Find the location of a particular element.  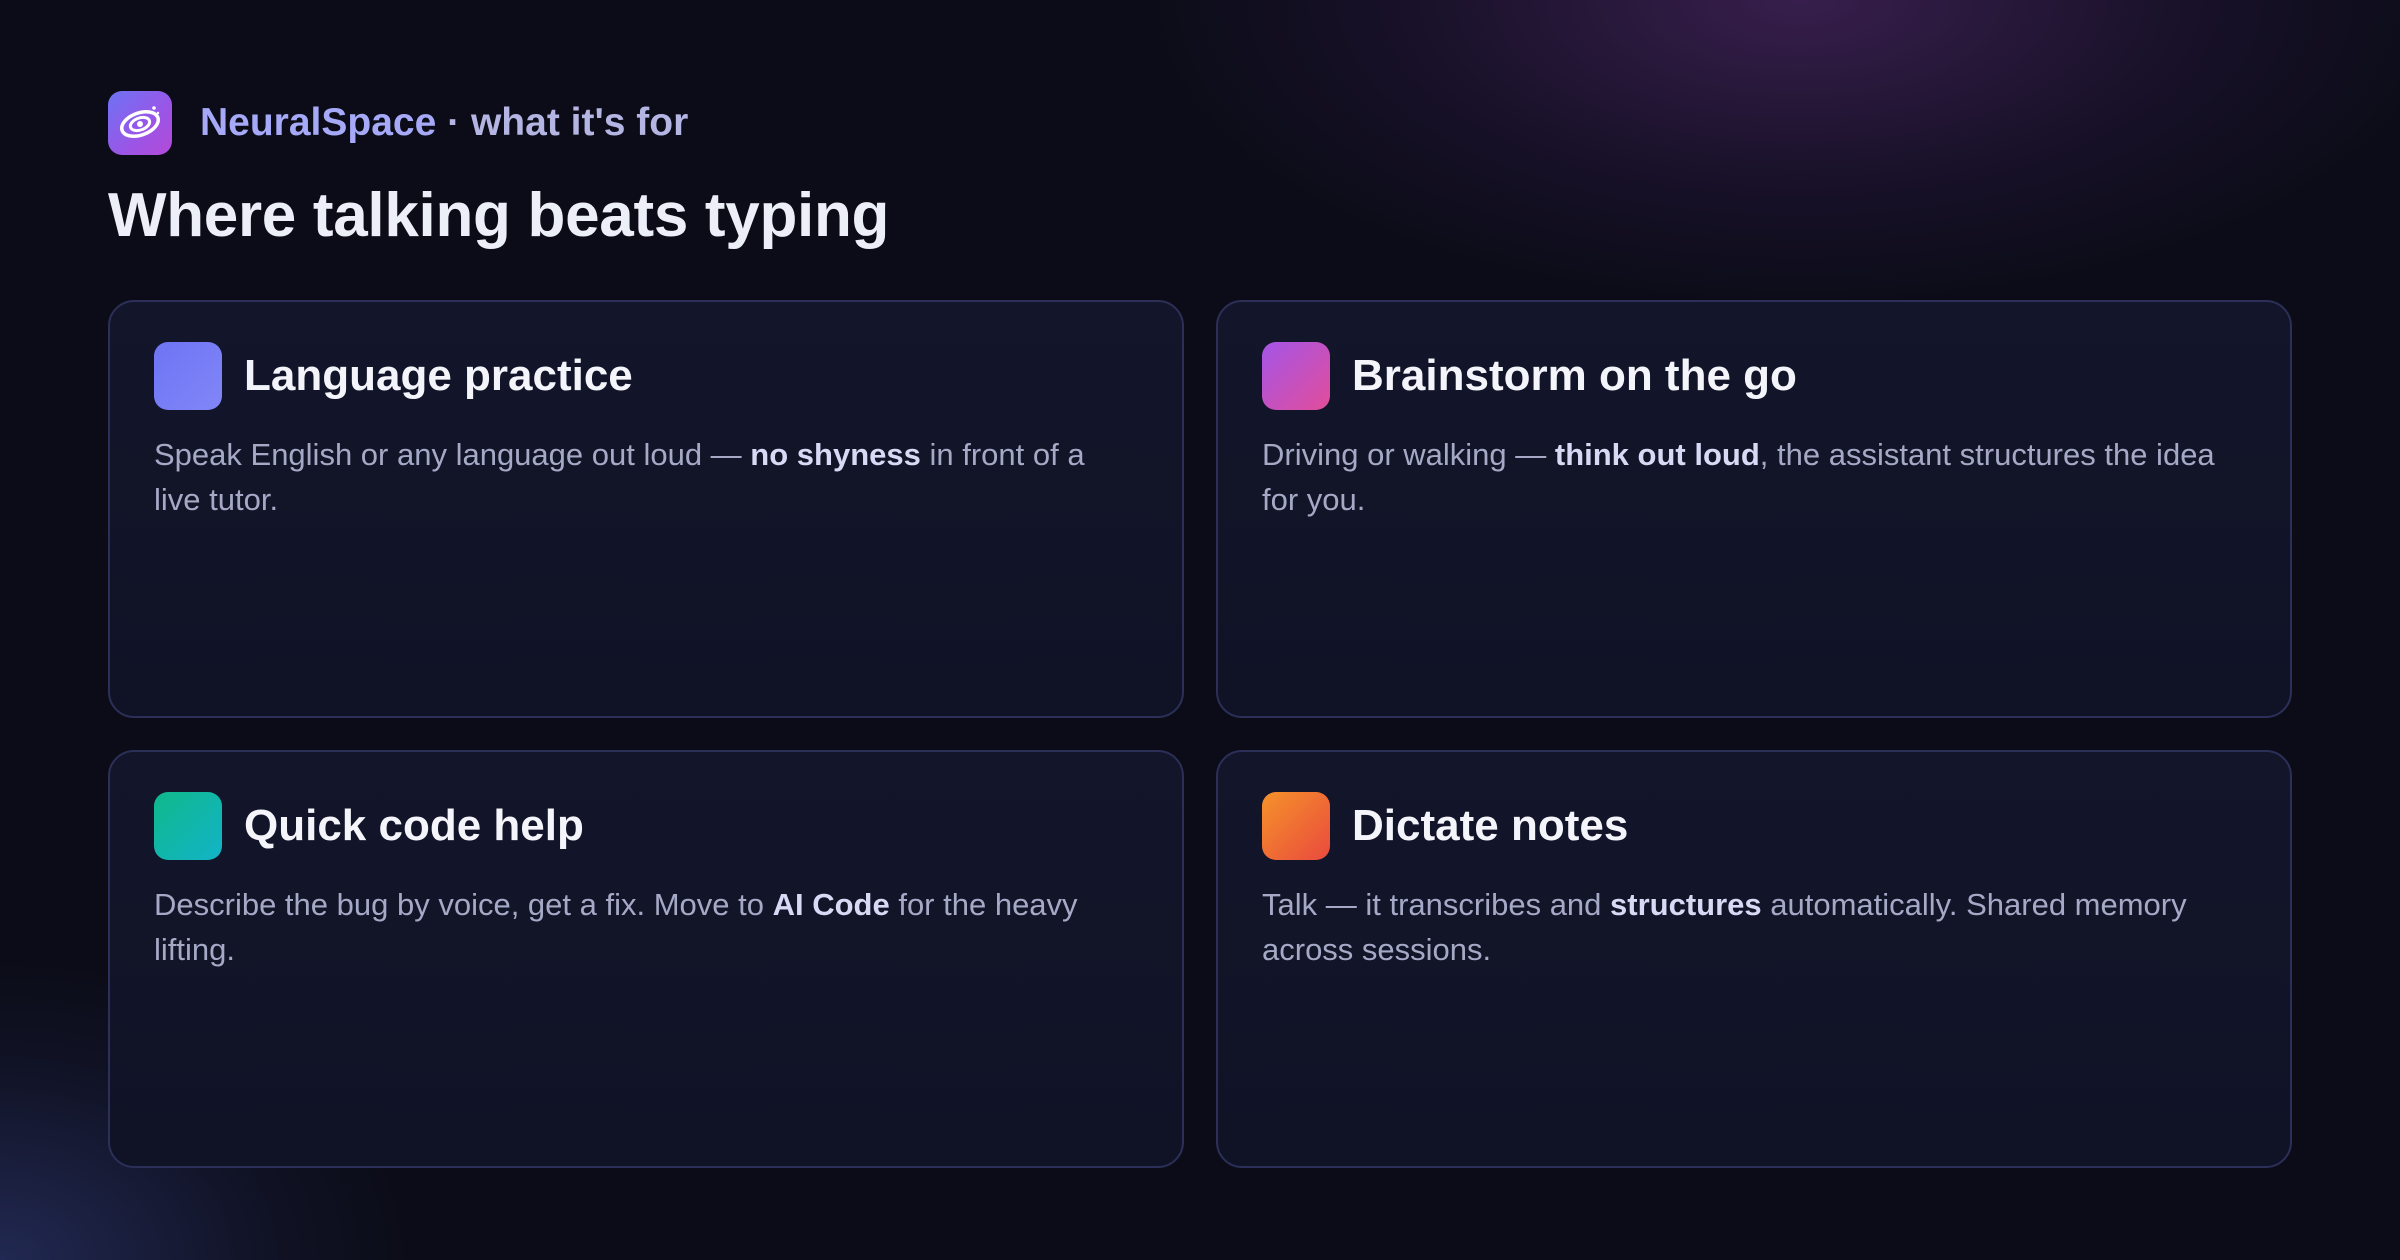

brand-title: NeuralSpace · what it's for is located at coordinates (444, 123).